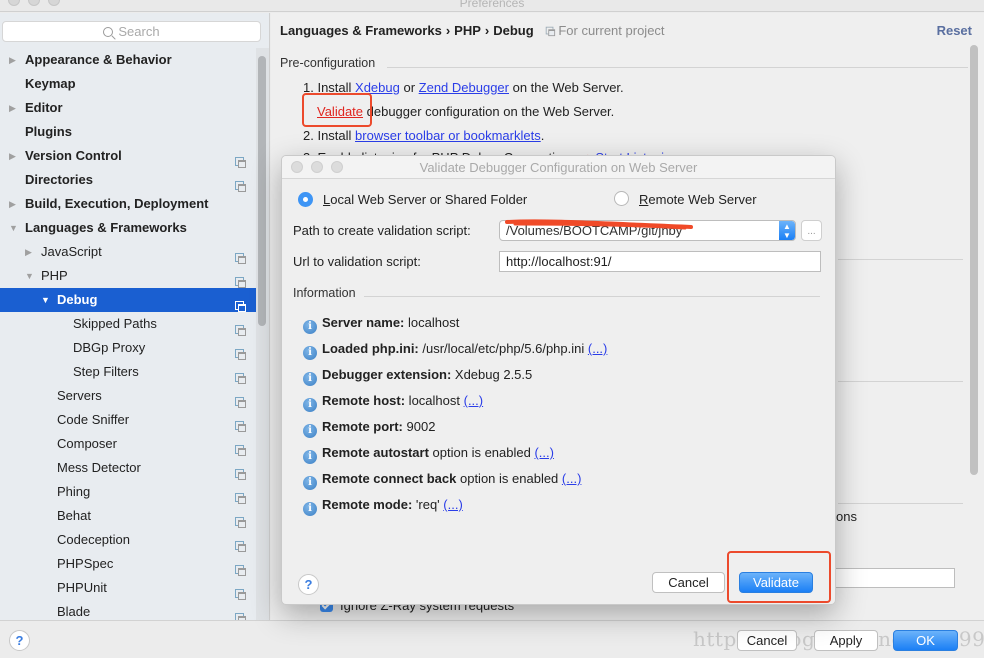 Image resolution: width=984 pixels, height=658 pixels. Describe the element at coordinates (128, 396) in the screenshot. I see `sidebar-item-servers: Servers` at that location.